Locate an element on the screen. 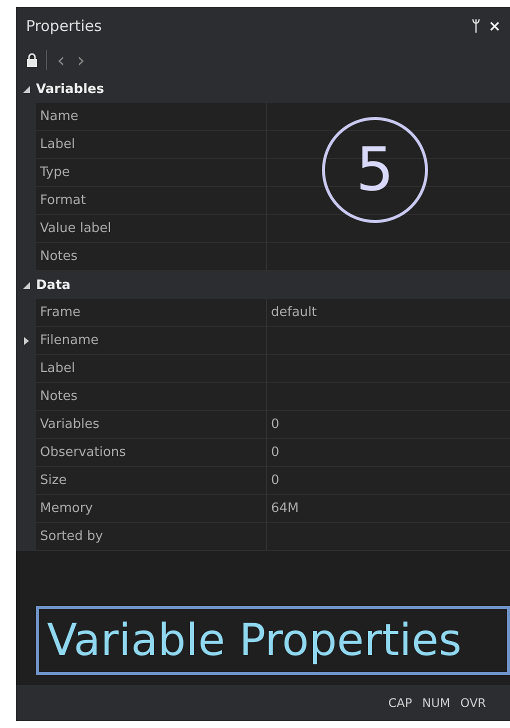 The width and height of the screenshot is (510, 728). property-name: Sorted by is located at coordinates (151, 537).